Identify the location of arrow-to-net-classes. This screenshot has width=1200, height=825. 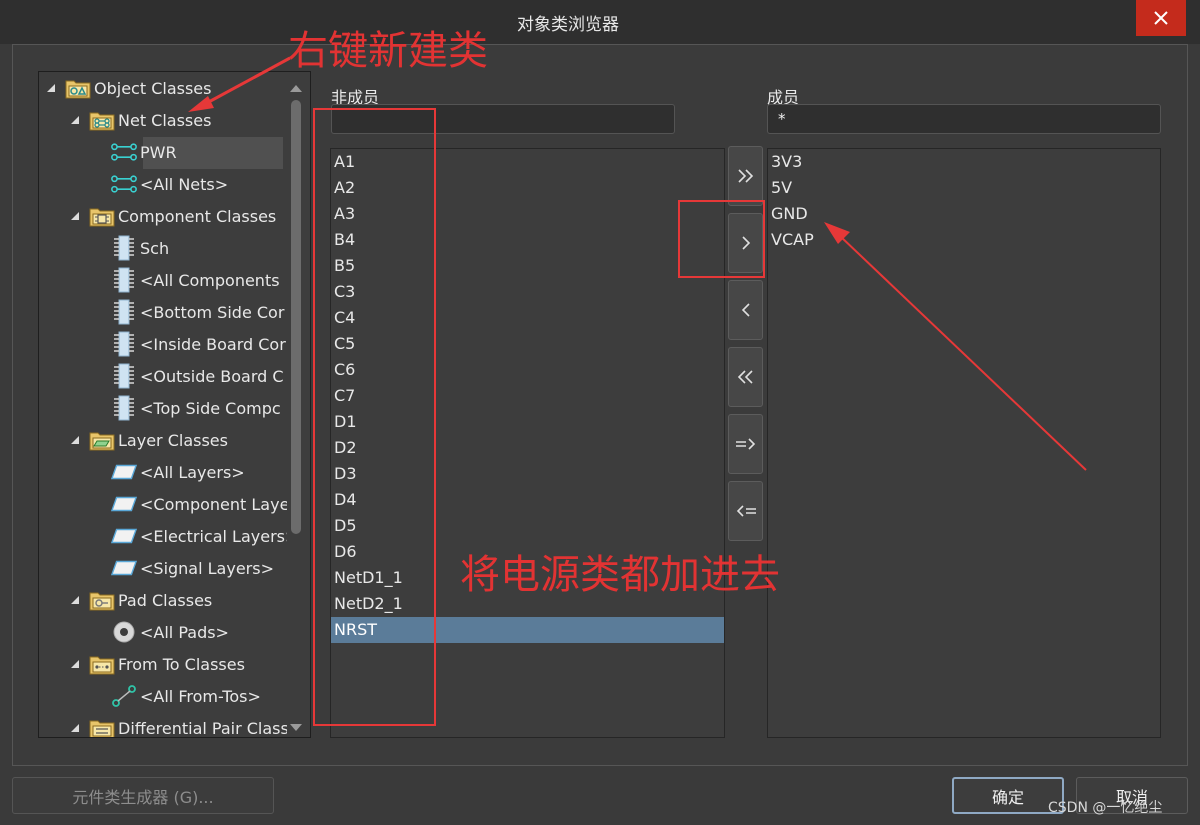
(239, 84).